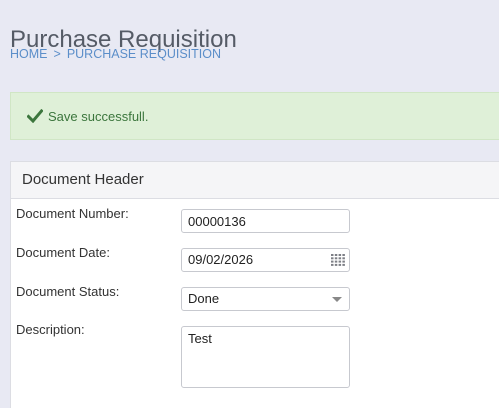 This screenshot has height=408, width=499. What do you see at coordinates (50, 329) in the screenshot?
I see `description-label: Description:` at bounding box center [50, 329].